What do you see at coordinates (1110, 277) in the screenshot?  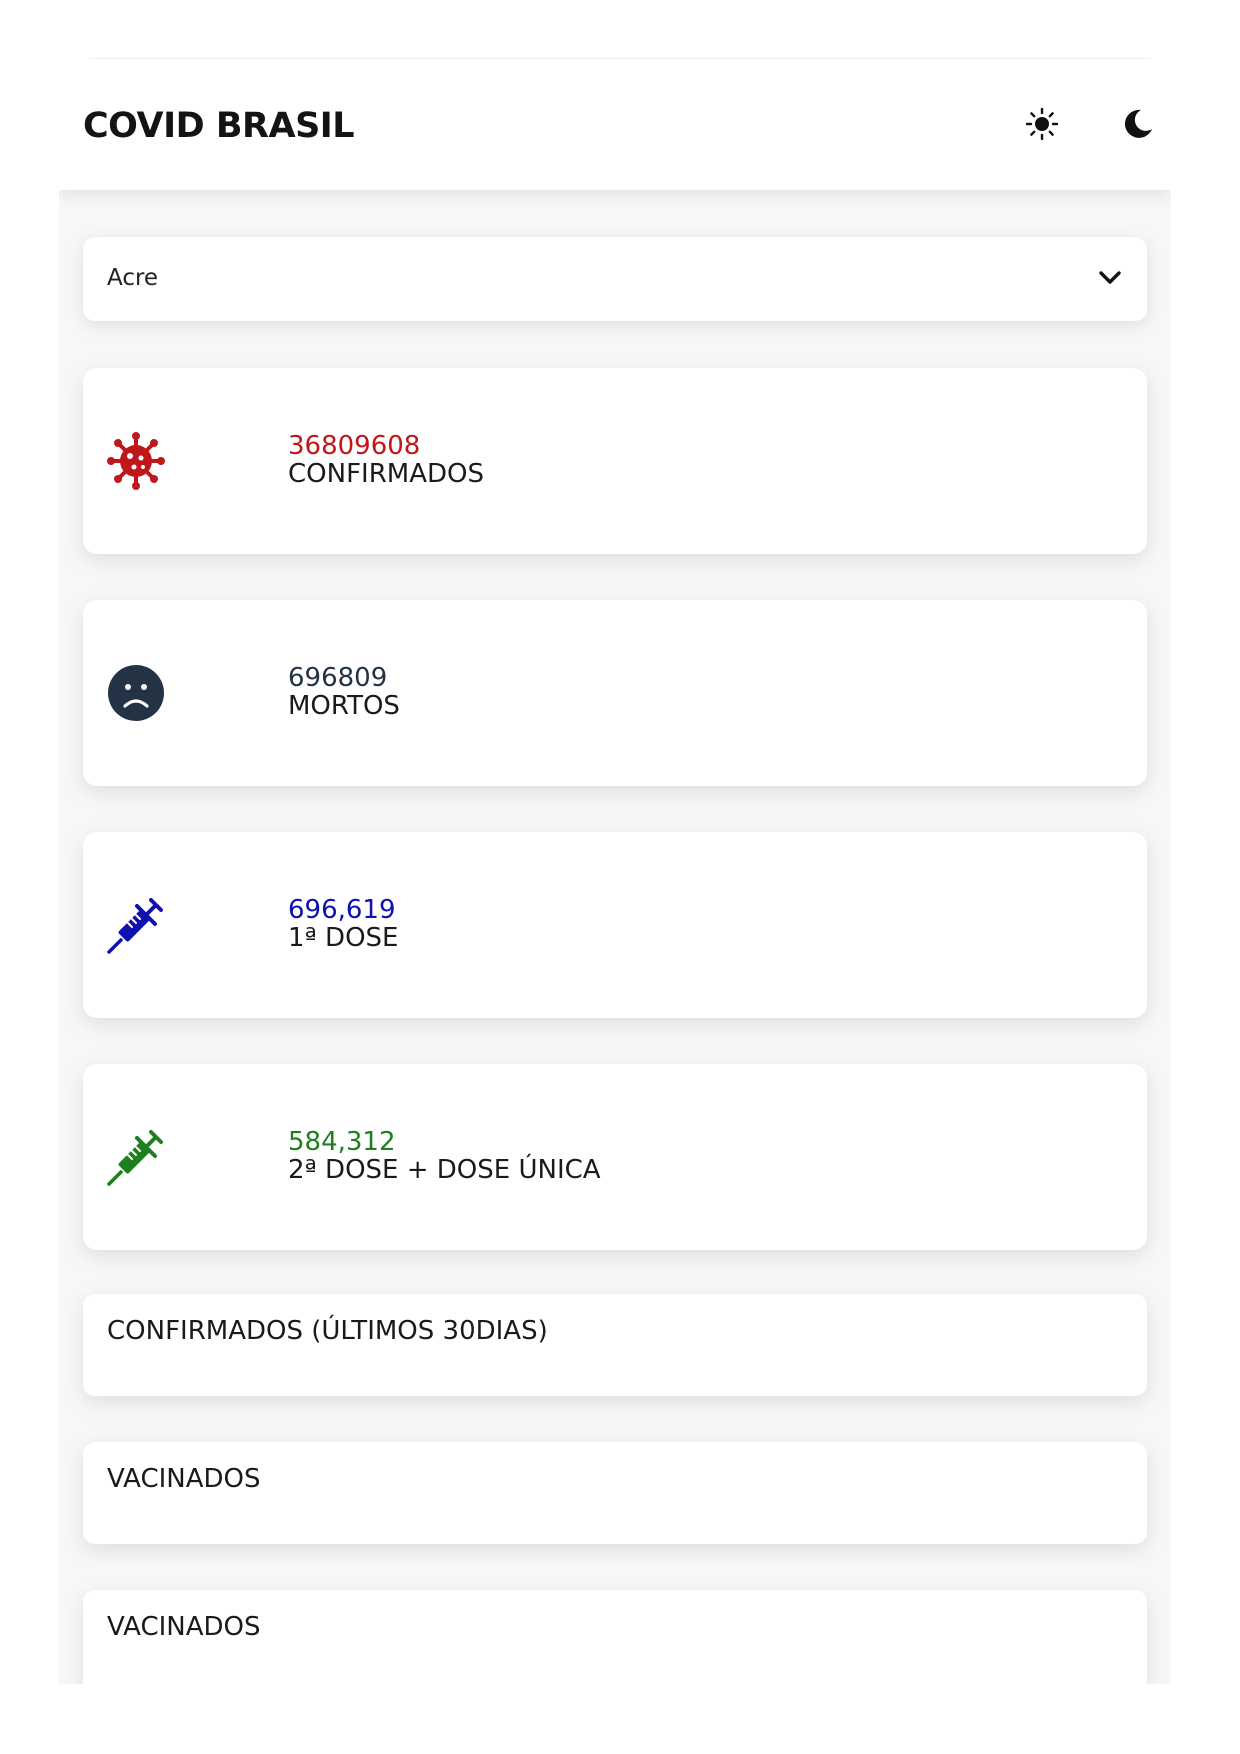 I see `chevron-down-icon` at bounding box center [1110, 277].